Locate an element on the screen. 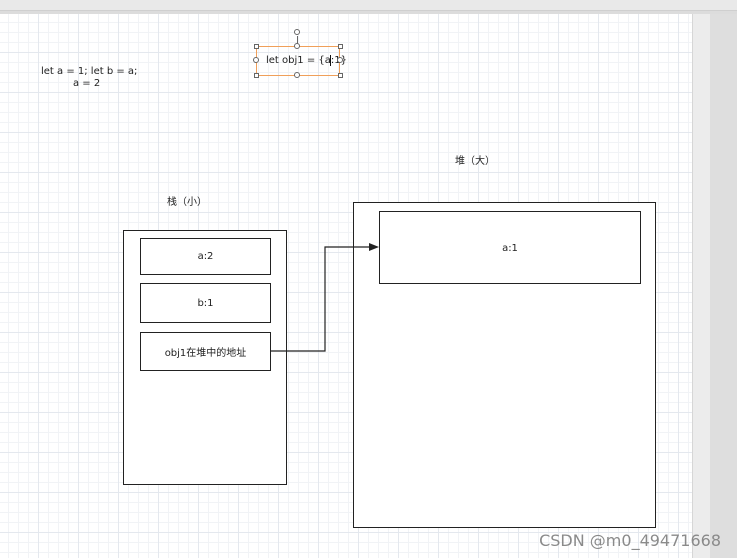 This screenshot has height=558, width=737. heap-title: 堆（大） is located at coordinates (475, 161).